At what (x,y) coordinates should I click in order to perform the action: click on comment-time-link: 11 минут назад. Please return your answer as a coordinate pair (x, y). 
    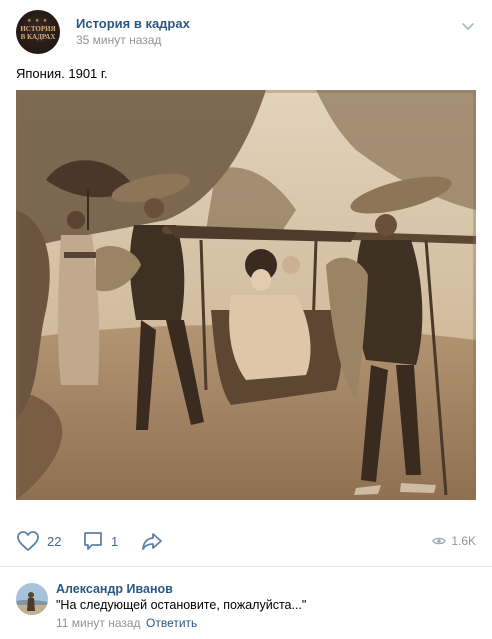
    Looking at the image, I should click on (98, 623).